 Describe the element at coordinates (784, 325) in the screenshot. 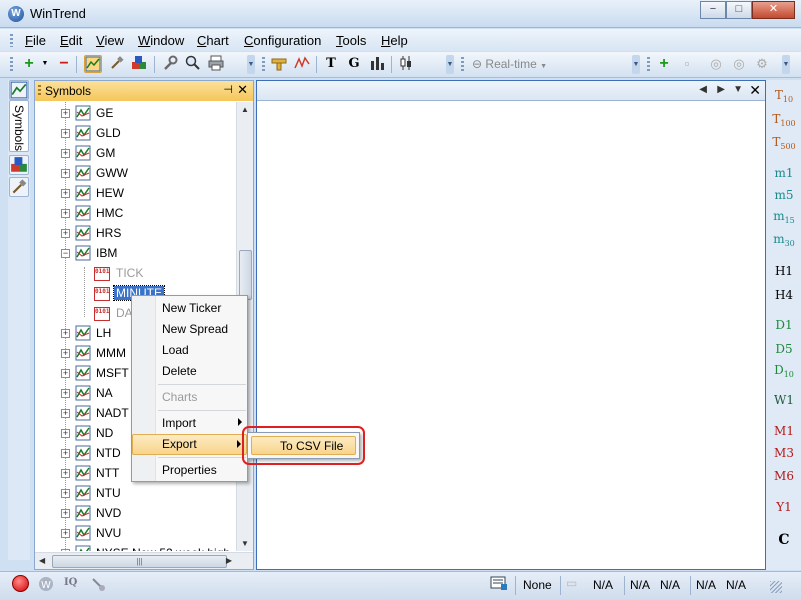

I see `timeframe-button: D1` at that location.